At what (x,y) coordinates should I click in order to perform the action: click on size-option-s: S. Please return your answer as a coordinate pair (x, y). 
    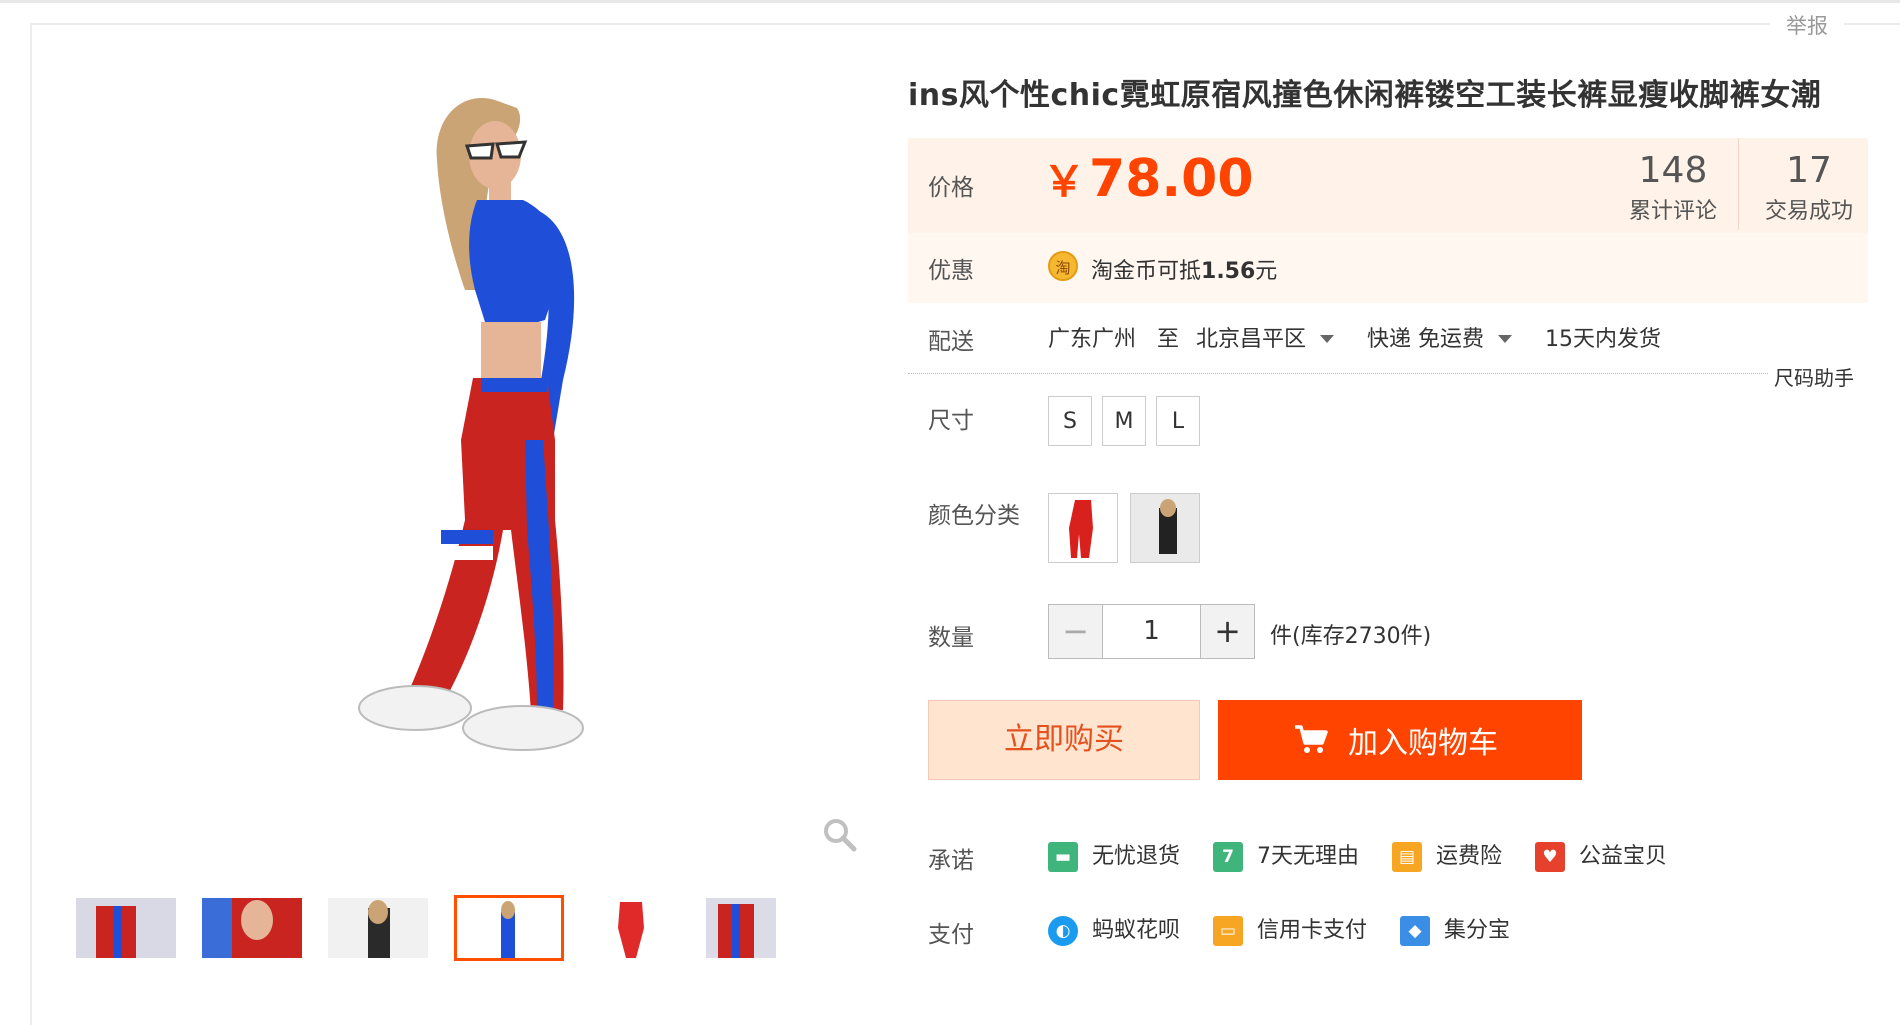
    Looking at the image, I should click on (1070, 421).